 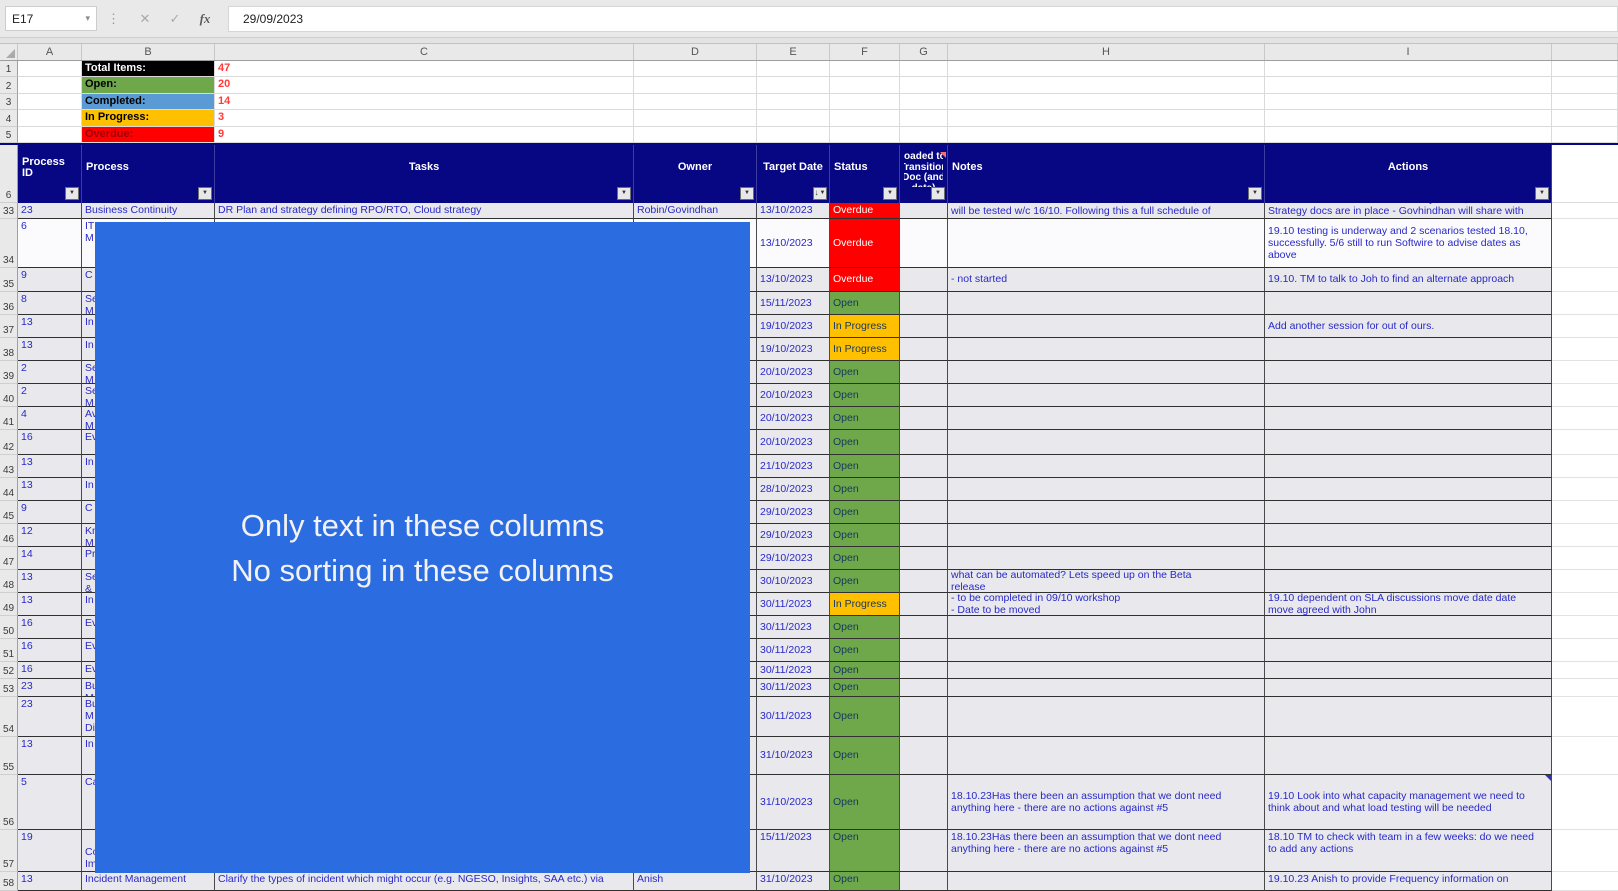 I want to click on cell-process-id: 13, so click(x=50, y=466).